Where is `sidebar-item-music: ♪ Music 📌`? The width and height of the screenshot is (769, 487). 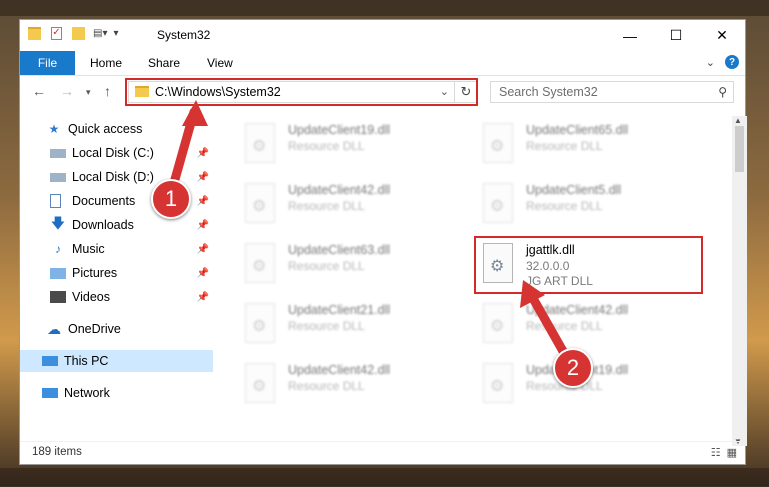 sidebar-item-music: ♪ Music 📌 is located at coordinates (131, 249).